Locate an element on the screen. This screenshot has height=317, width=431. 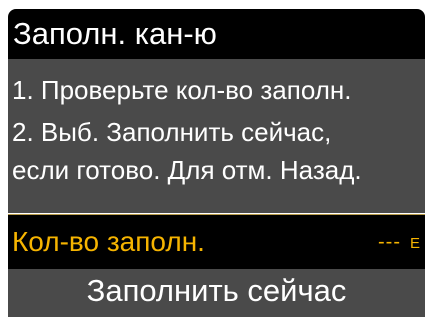
fill-amount-unit: Е is located at coordinates (414, 243).